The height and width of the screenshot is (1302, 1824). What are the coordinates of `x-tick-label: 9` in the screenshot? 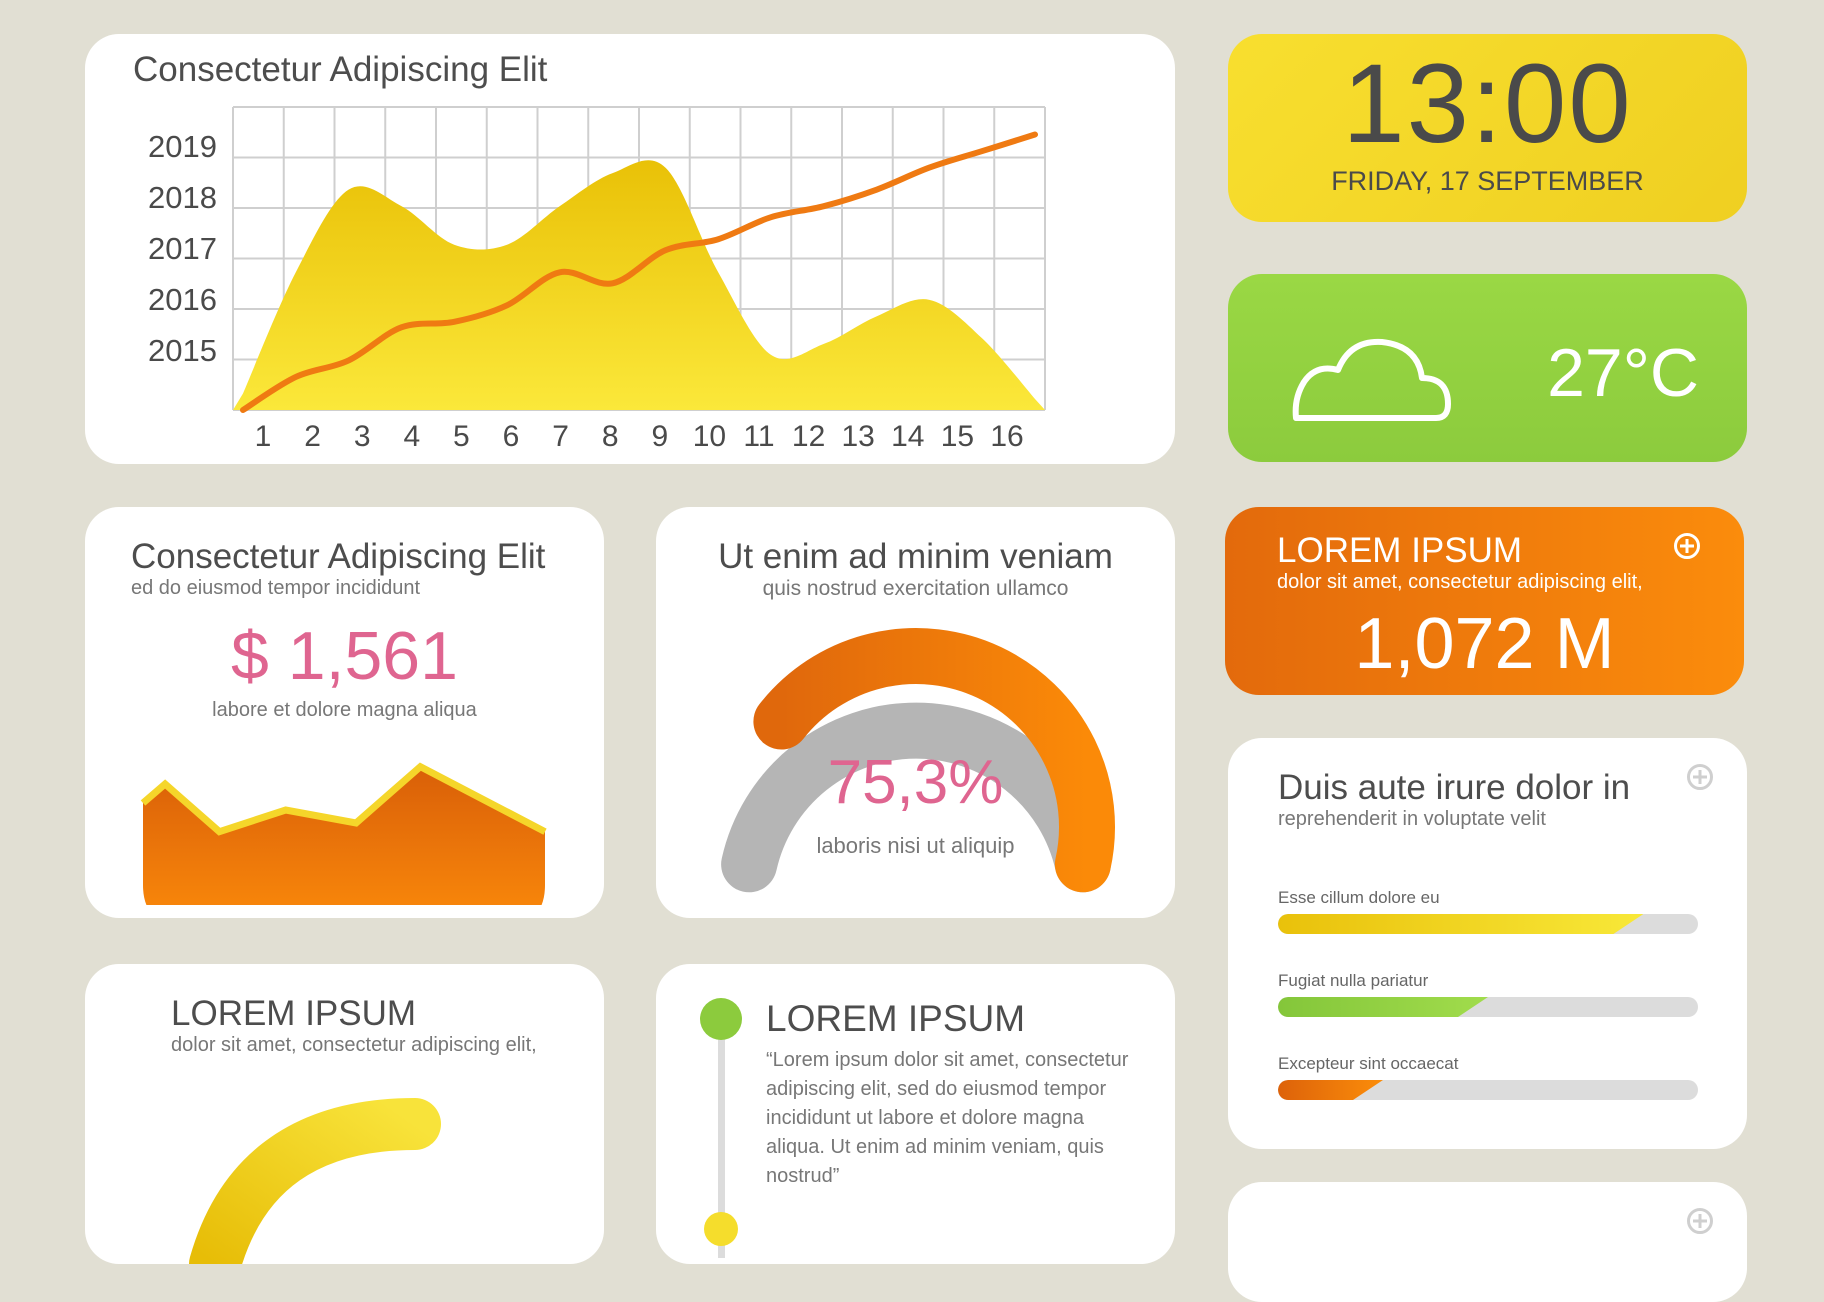 It's located at (659, 436).